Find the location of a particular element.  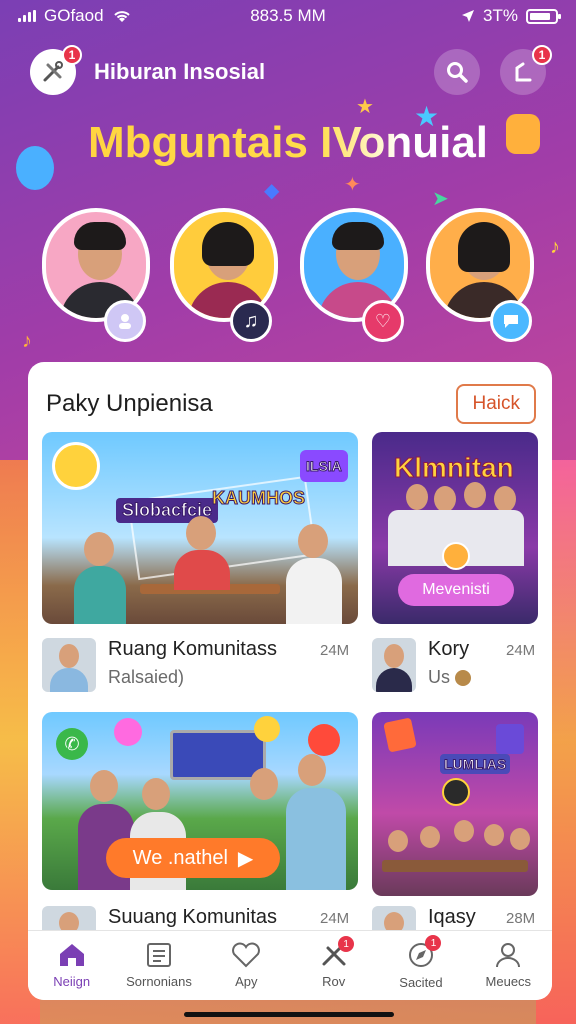

item-subtitle-text: Us is located at coordinates (439, 677).